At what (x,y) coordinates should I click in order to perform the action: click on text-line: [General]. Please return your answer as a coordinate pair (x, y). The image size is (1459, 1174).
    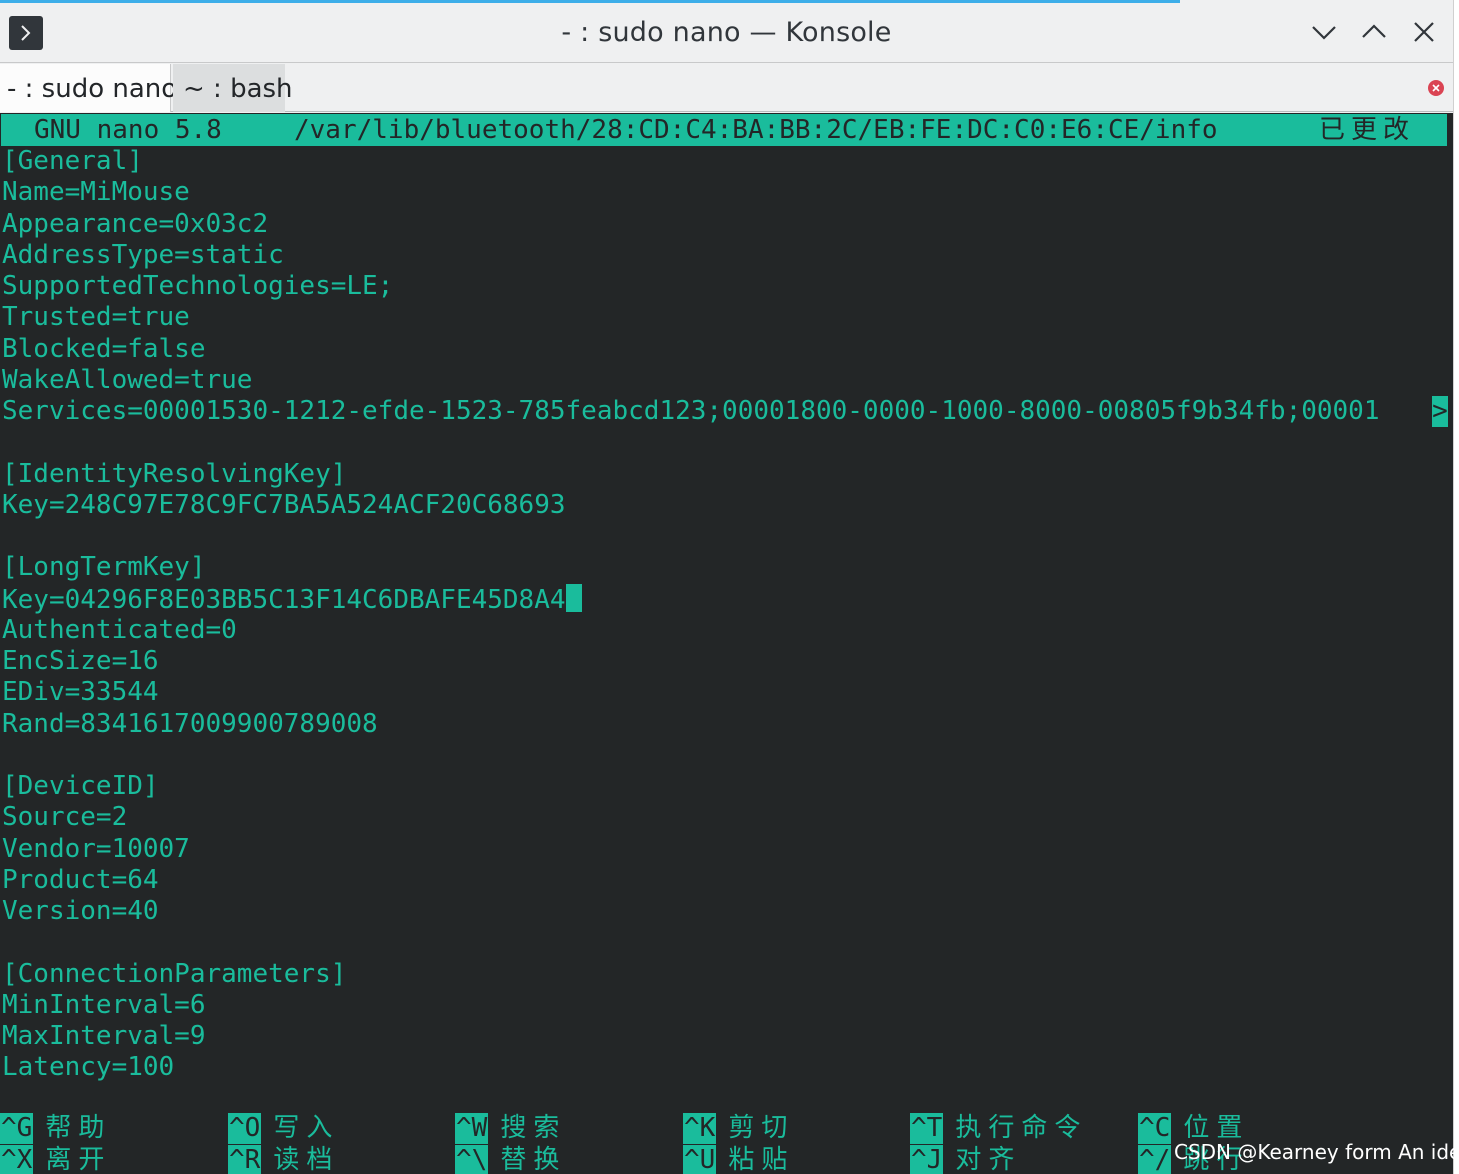
    Looking at the image, I should click on (72, 161).